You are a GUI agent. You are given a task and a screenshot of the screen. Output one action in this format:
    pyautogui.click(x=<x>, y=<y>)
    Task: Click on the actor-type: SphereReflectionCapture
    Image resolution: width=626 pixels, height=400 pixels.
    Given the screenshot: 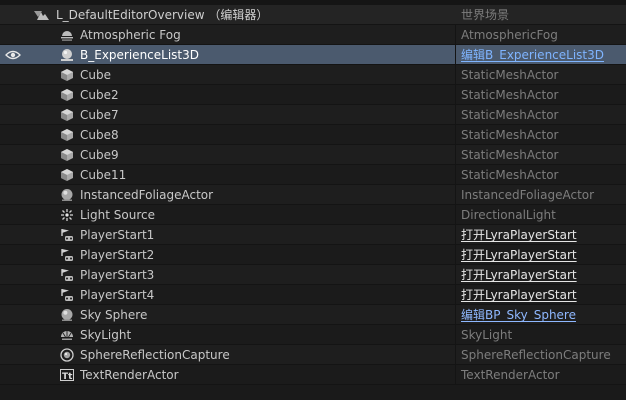 What is the action you would take?
    pyautogui.click(x=536, y=354)
    